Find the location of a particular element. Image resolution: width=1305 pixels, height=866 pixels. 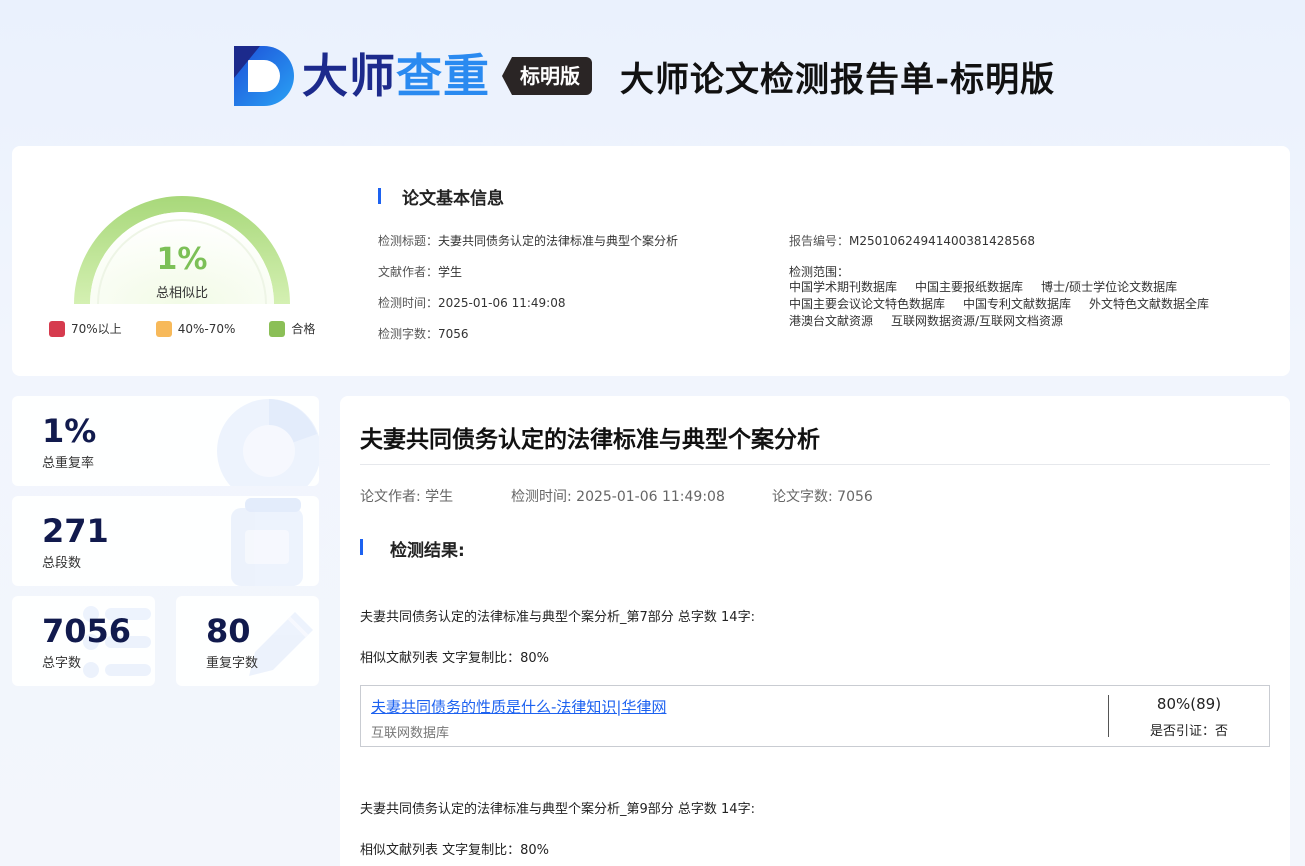

scope-line: 中国主要会议论文特色数据库 中国专利文献数据库 外文特色文献数据全库 is located at coordinates (1008, 304).